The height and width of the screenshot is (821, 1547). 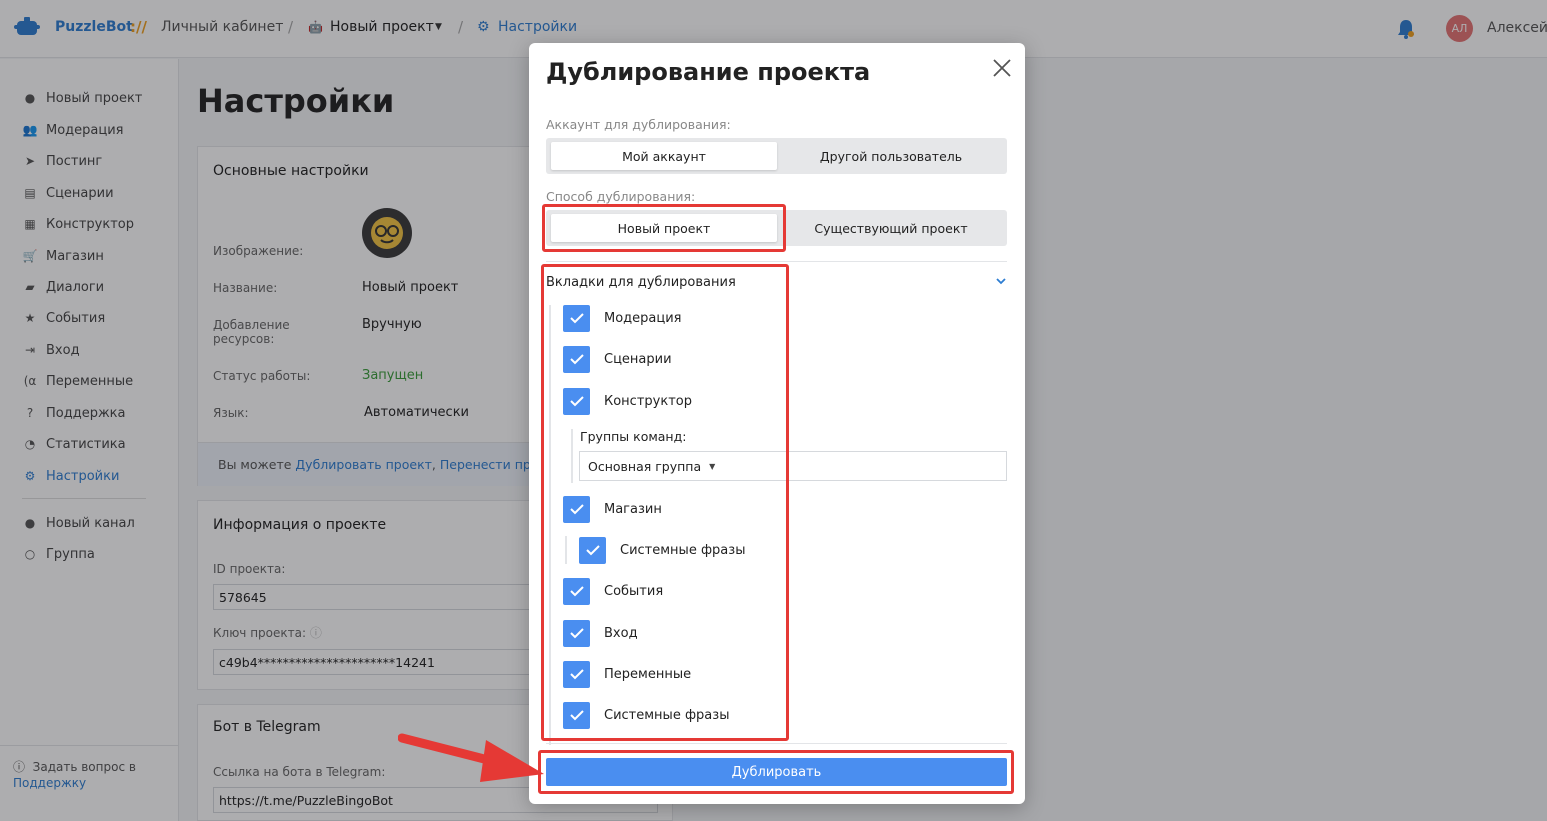 I want to click on my-account-option: Мой аккаунт, so click(x=664, y=156).